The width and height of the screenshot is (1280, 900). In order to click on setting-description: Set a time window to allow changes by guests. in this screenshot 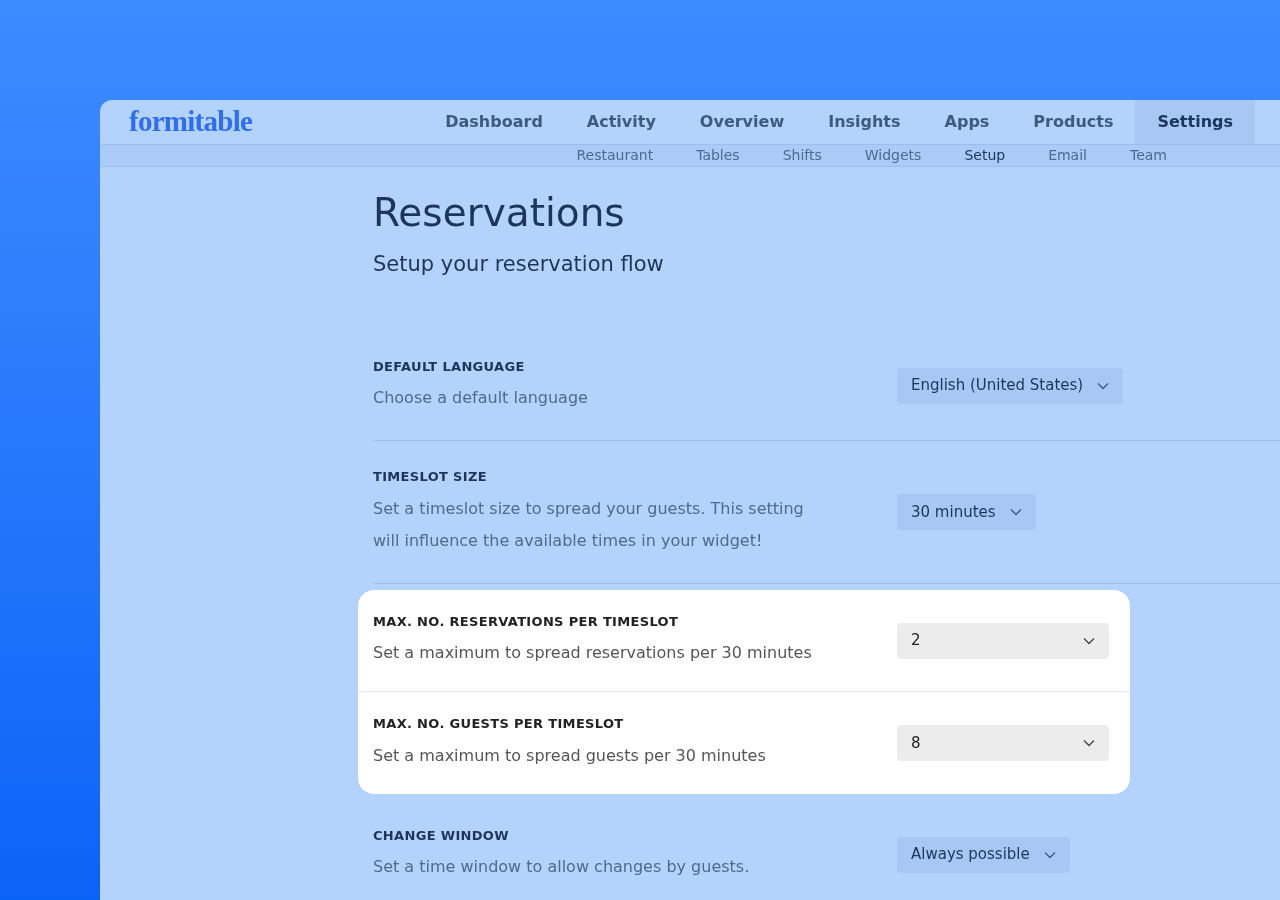, I will do `click(562, 867)`.